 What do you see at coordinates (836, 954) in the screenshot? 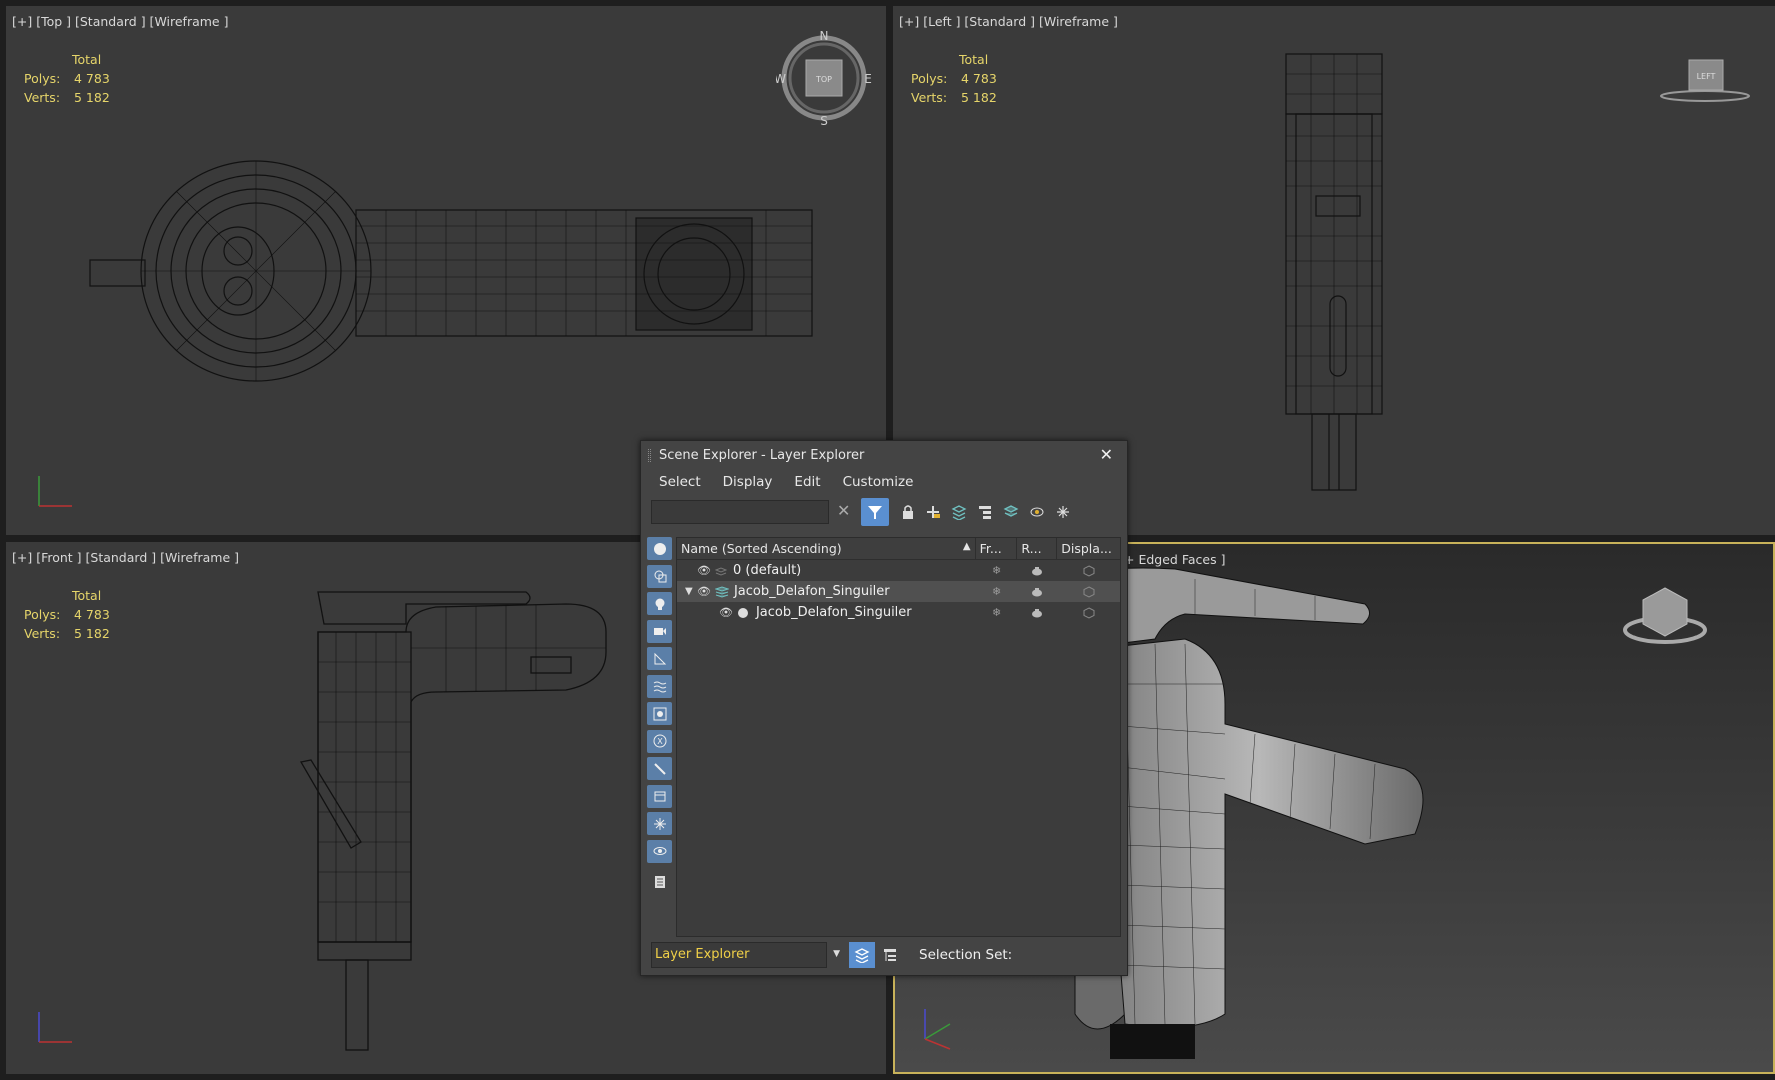
I see `chevron-down-icon: ▼` at bounding box center [836, 954].